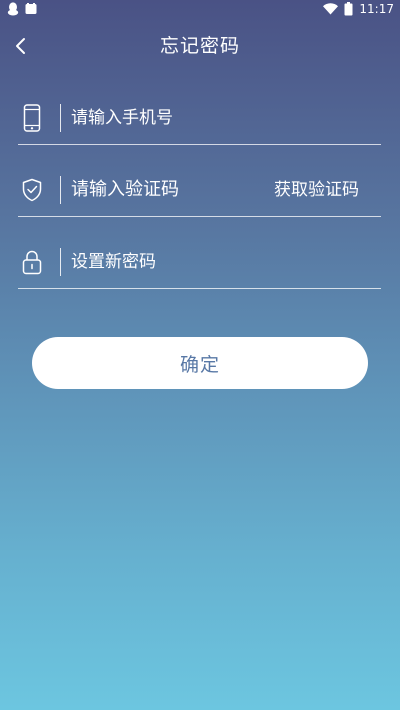 This screenshot has height=710, width=400. I want to click on shield-check-icon, so click(32, 190).